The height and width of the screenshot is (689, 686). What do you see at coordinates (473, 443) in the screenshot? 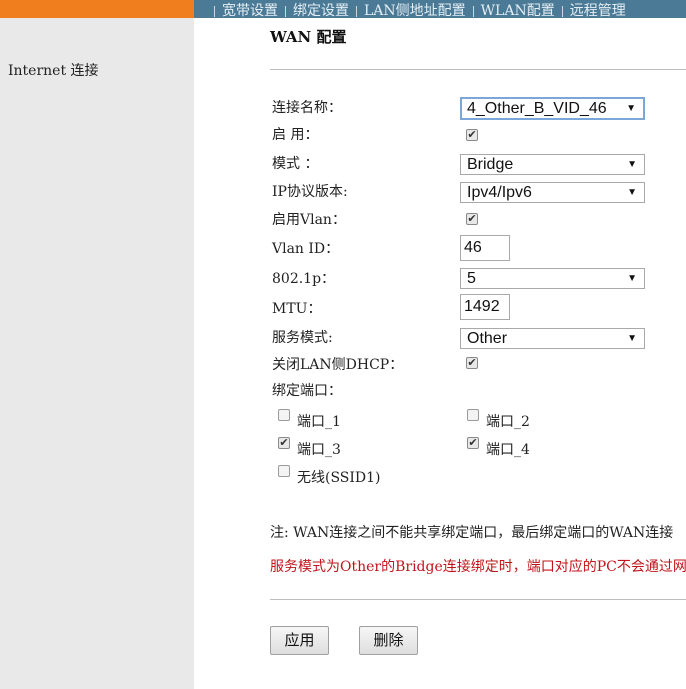
I see `port-4-checkbox` at bounding box center [473, 443].